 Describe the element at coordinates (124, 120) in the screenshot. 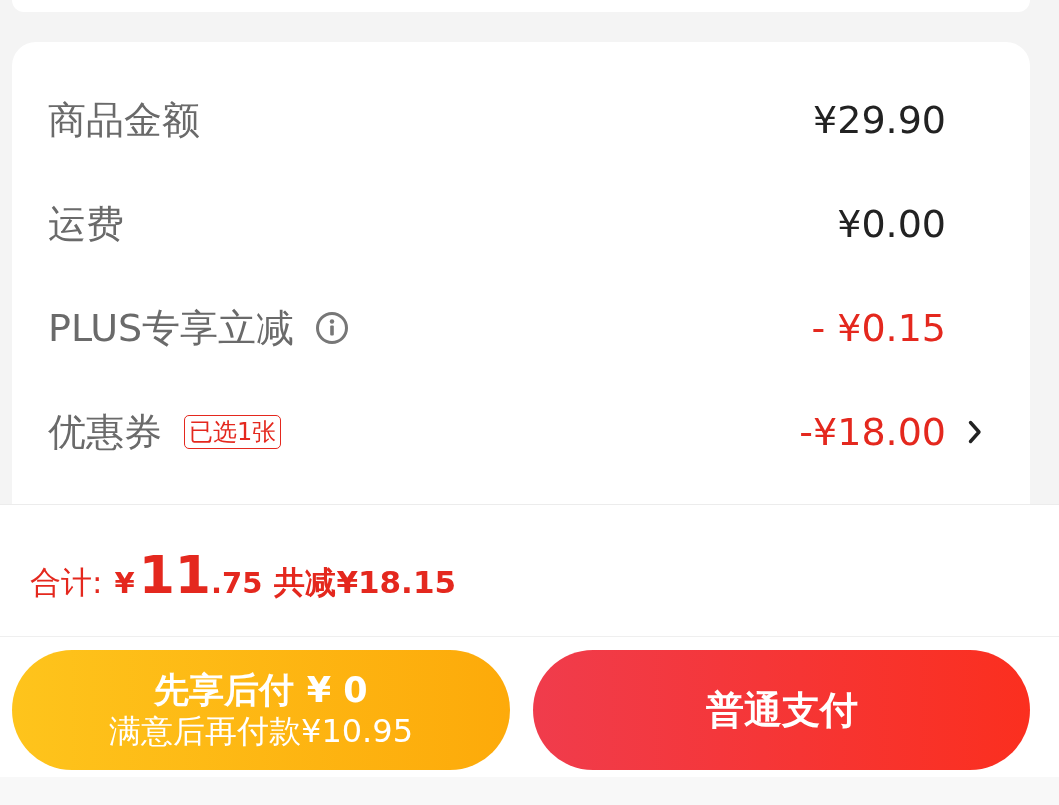

I see `summary-label: 商品金额` at that location.